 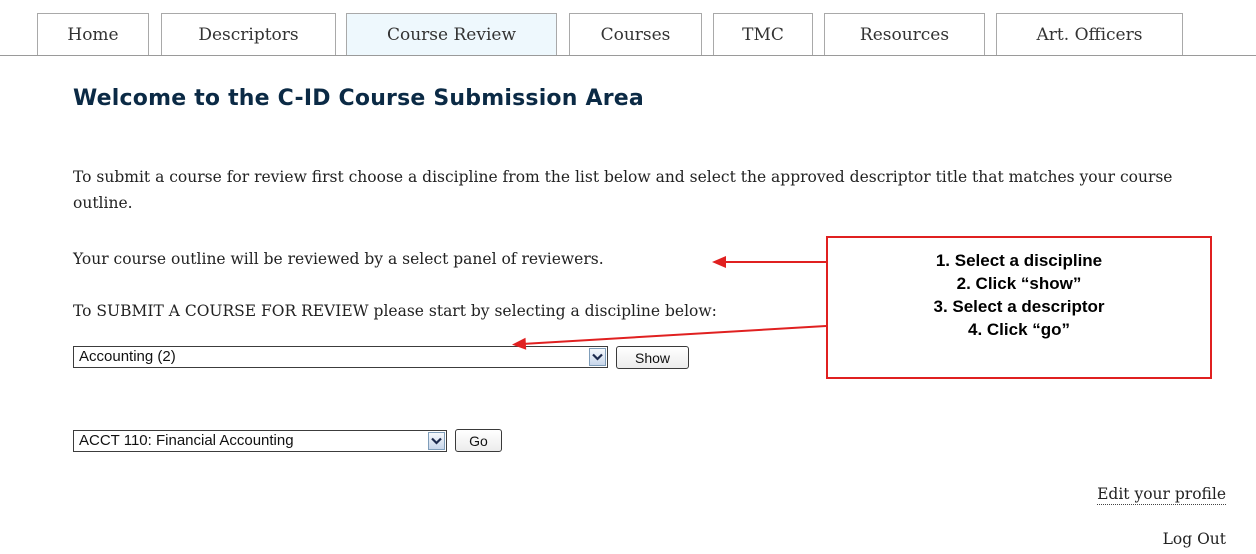 I want to click on tab-home: Home, so click(x=93, y=34).